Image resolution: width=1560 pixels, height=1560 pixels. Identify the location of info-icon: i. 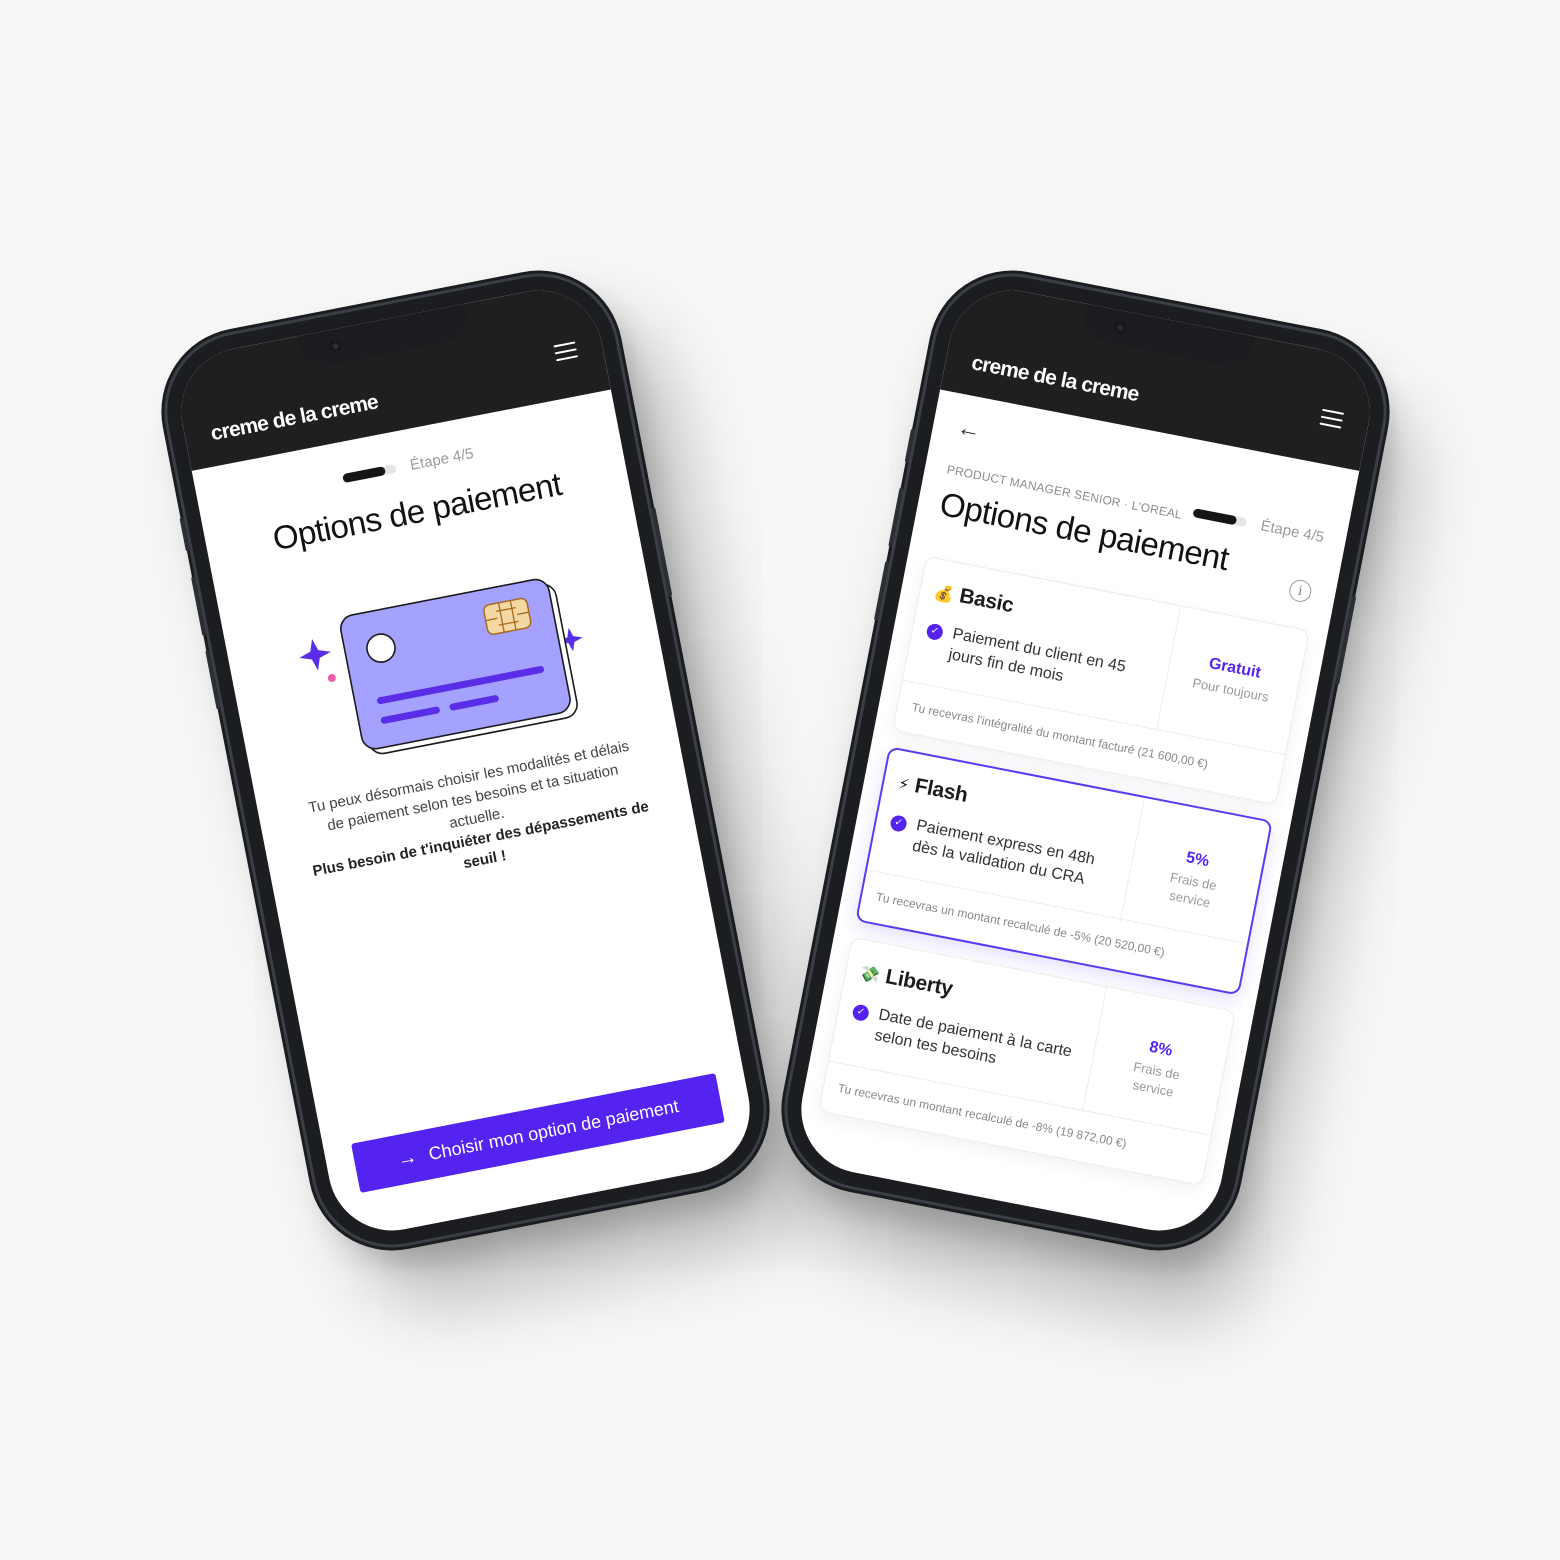
(1300, 590).